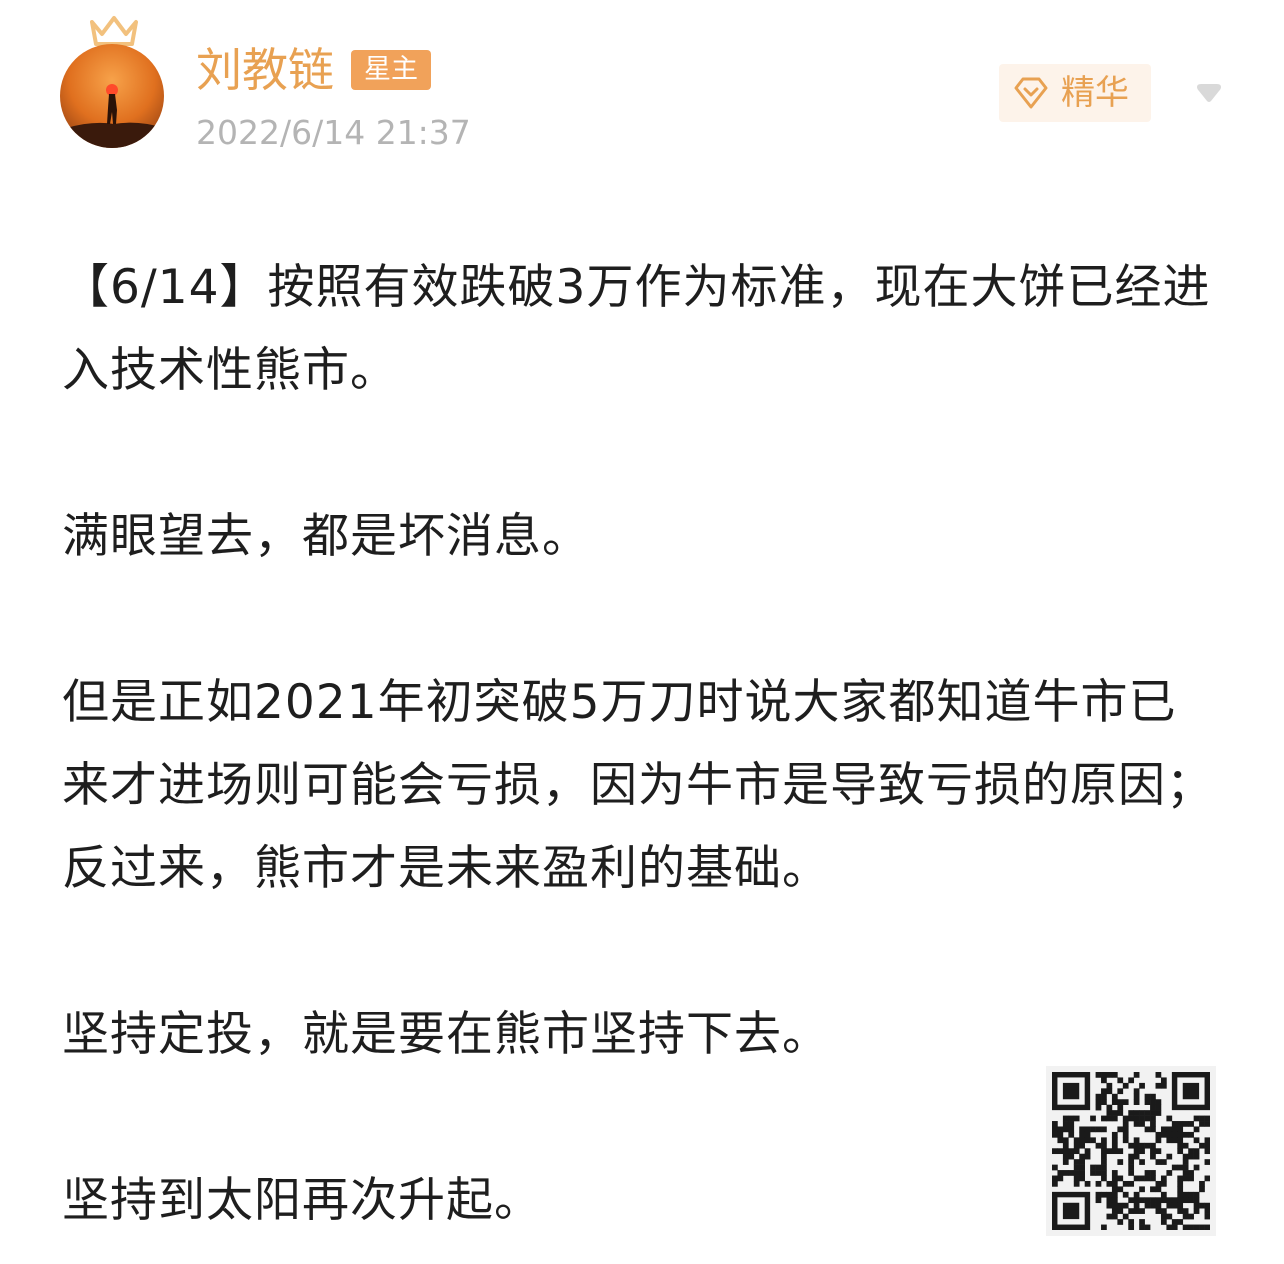 The width and height of the screenshot is (1284, 1264). Describe the element at coordinates (1209, 93) in the screenshot. I see `chevron-down-icon` at that location.